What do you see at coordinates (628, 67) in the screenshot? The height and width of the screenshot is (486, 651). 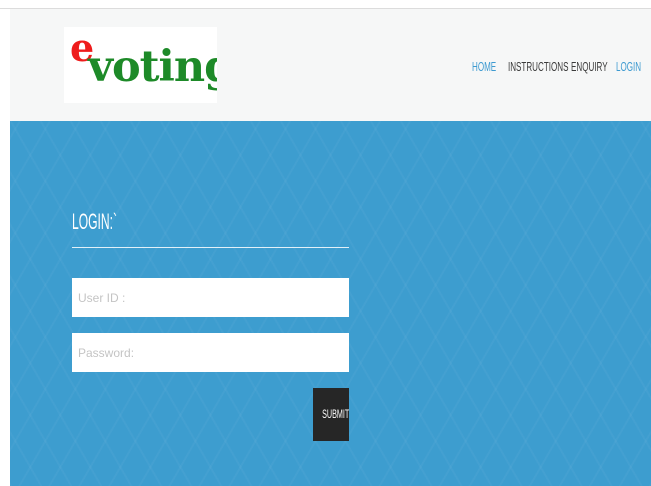 I see `nav-login-link: LOGIN` at bounding box center [628, 67].